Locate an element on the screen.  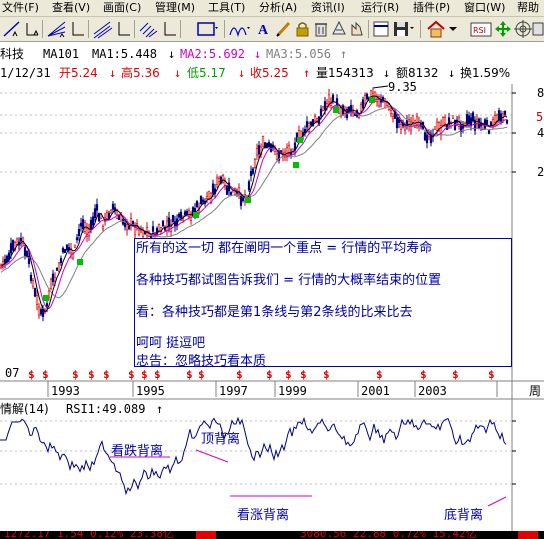
parallel-tool-icon is located at coordinates (103, 29).